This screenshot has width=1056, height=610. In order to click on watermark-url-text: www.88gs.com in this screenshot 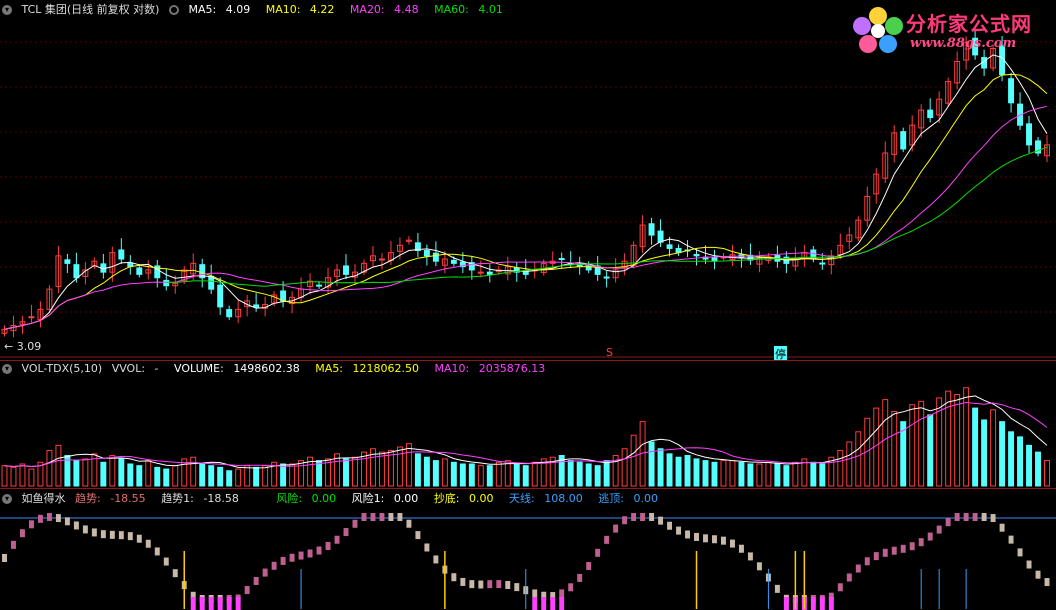, I will do `click(963, 43)`.